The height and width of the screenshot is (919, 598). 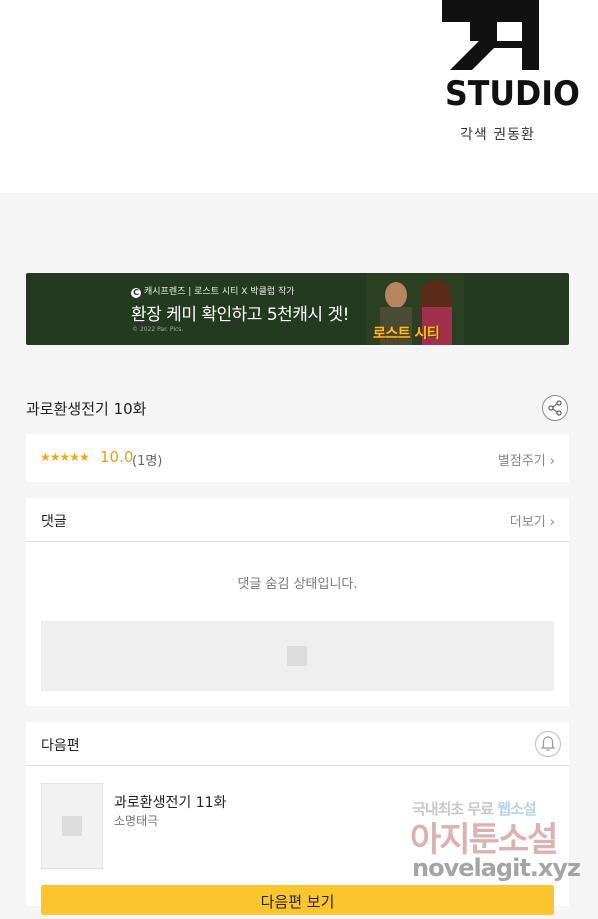 What do you see at coordinates (147, 461) in the screenshot?
I see `rating-count: (1명)` at bounding box center [147, 461].